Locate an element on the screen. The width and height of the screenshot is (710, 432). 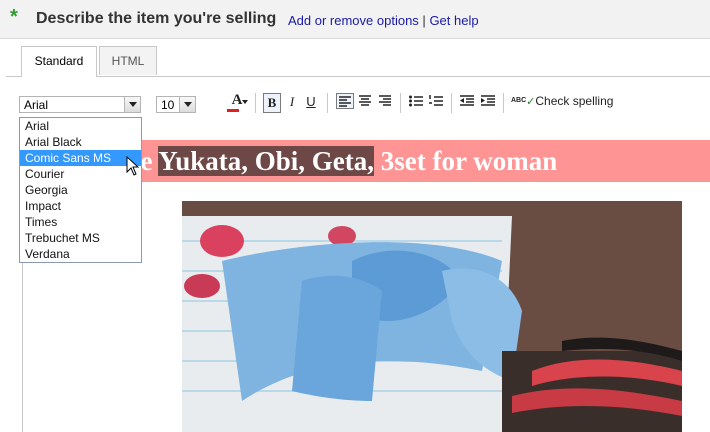
outdent-icon is located at coordinates (467, 100).